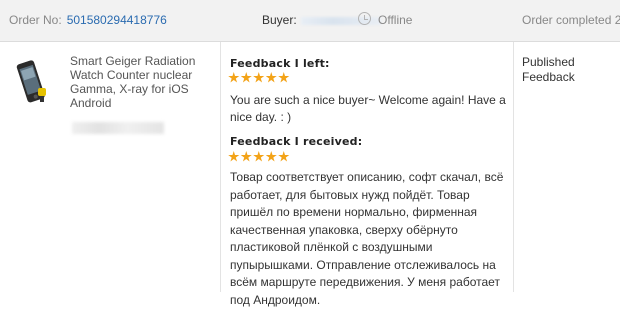 The image size is (620, 309). I want to click on order-status: Order completed 2, so click(571, 20).